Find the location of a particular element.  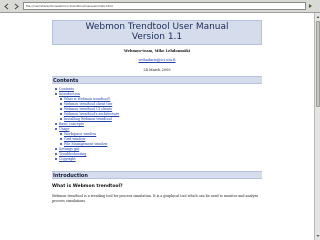

back-button is located at coordinates (6, 6).